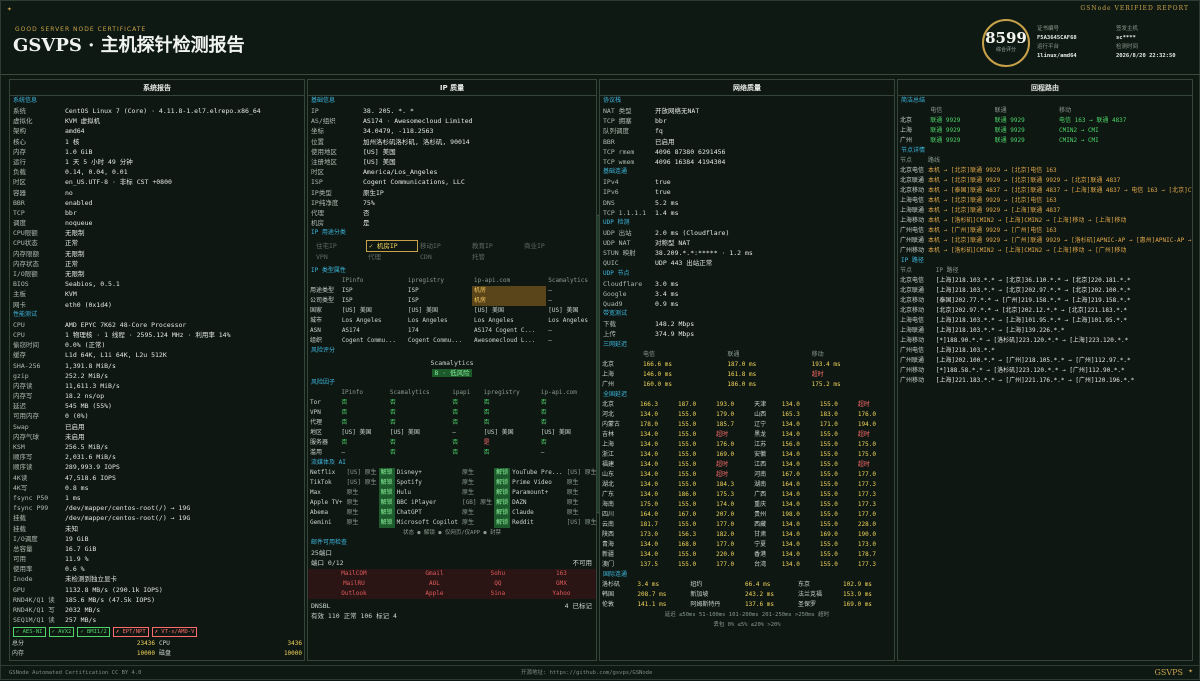 The image size is (1200, 681). Describe the element at coordinates (572, 493) in the screenshot. I see `table-cell: 原生` at that location.